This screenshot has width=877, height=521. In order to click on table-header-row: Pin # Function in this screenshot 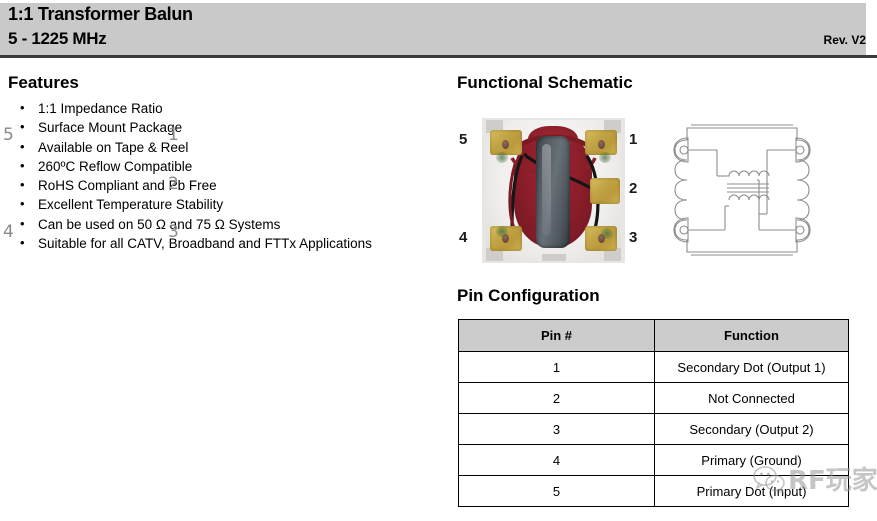, I will do `click(653, 335)`.